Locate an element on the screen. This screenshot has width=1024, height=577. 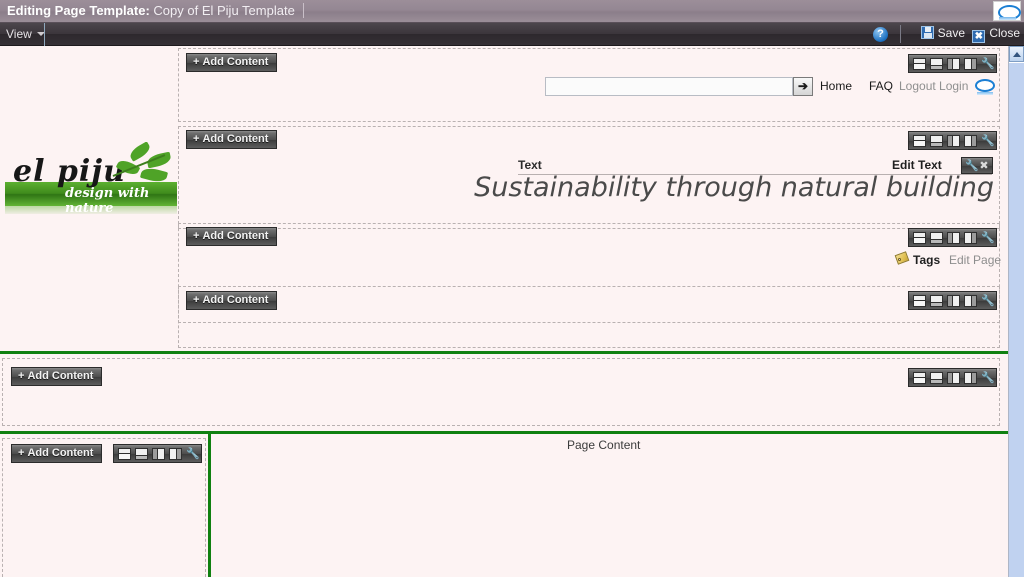
section-divider-green-top is located at coordinates (504, 352).